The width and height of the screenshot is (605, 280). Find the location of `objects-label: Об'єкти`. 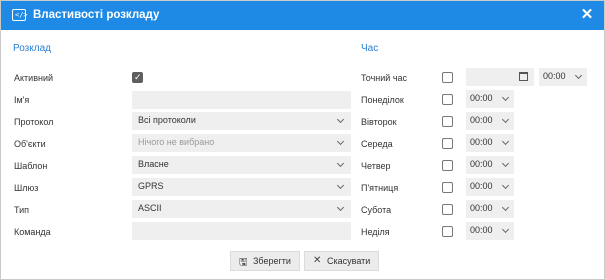

objects-label: Об'єкти is located at coordinates (30, 144).